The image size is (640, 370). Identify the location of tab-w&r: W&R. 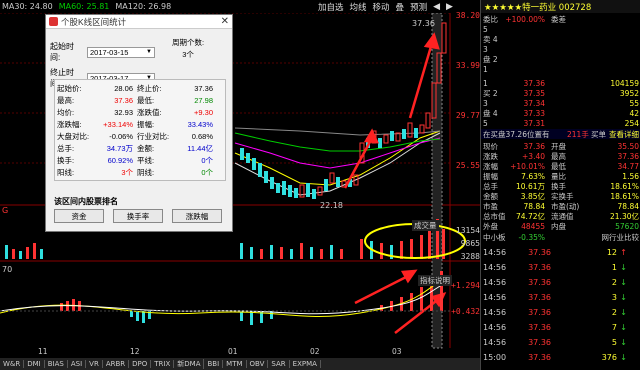
(12, 364).